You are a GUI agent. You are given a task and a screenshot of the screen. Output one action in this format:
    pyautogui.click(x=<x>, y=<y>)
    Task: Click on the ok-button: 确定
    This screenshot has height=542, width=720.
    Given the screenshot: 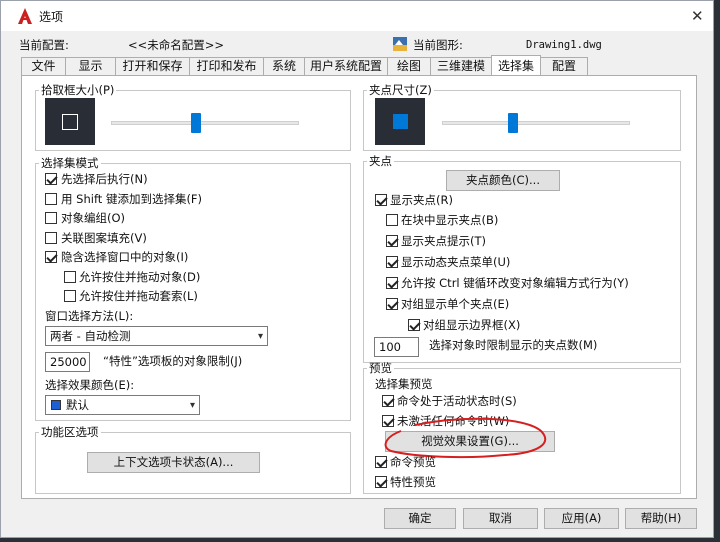 What is the action you would take?
    pyautogui.click(x=420, y=518)
    